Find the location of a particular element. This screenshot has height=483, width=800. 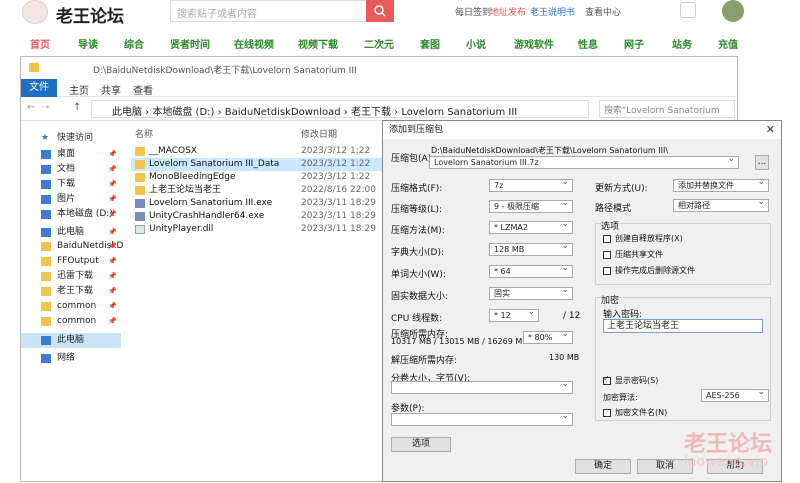

site-search-input: 搜索贴子或者内容 is located at coordinates (268, 11).